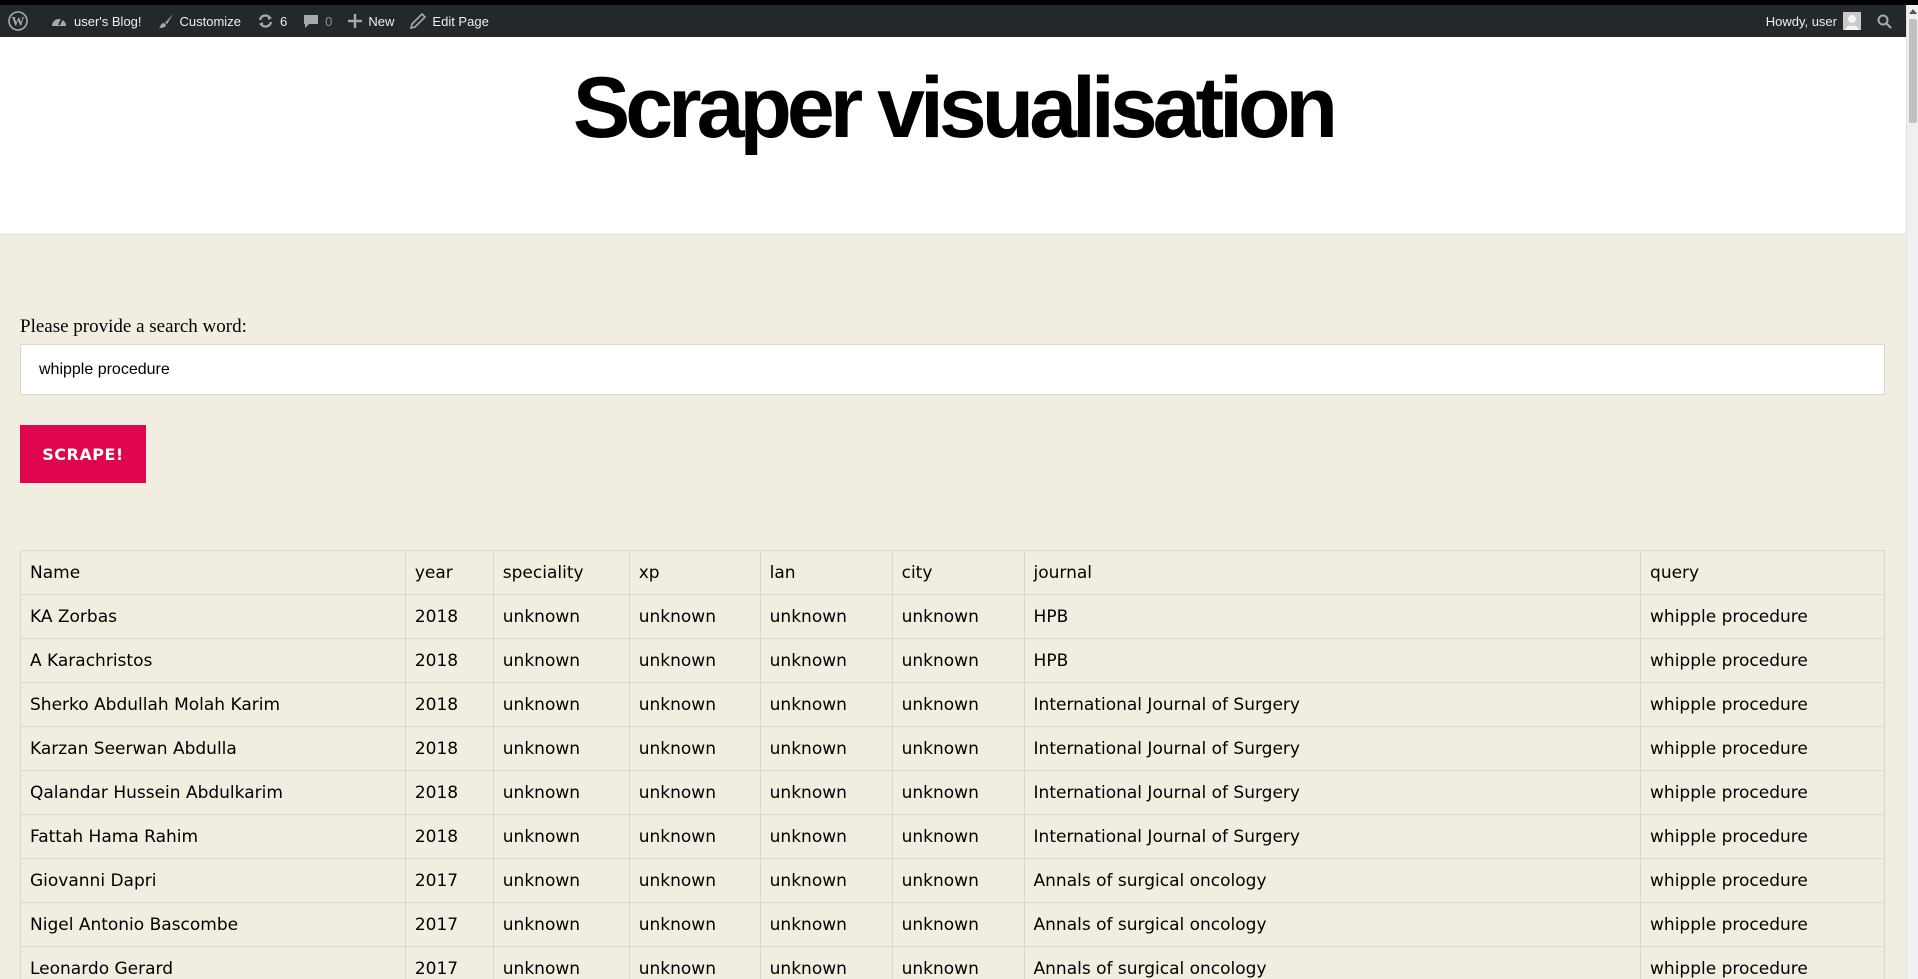 The image size is (1918, 979). What do you see at coordinates (958, 572) in the screenshot?
I see `column-header-city: city` at bounding box center [958, 572].